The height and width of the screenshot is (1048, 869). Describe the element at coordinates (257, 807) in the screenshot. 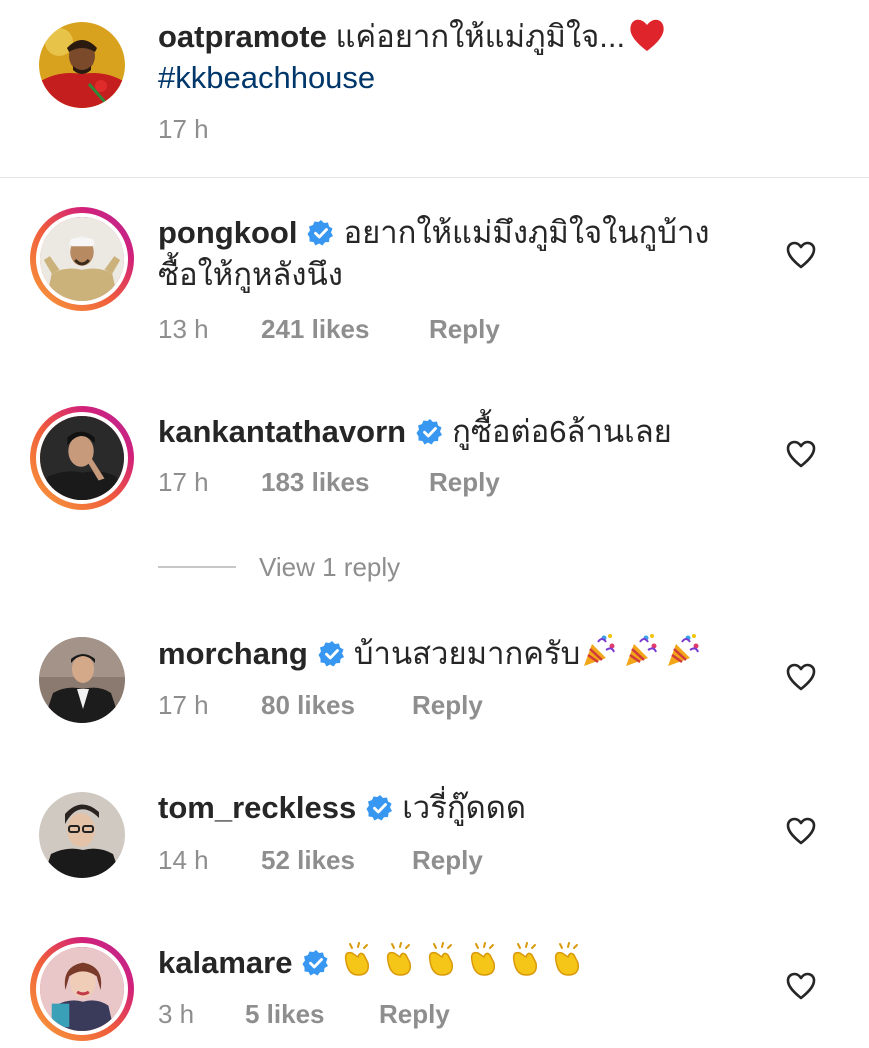

I see `comment-username: tom_reckless` at that location.